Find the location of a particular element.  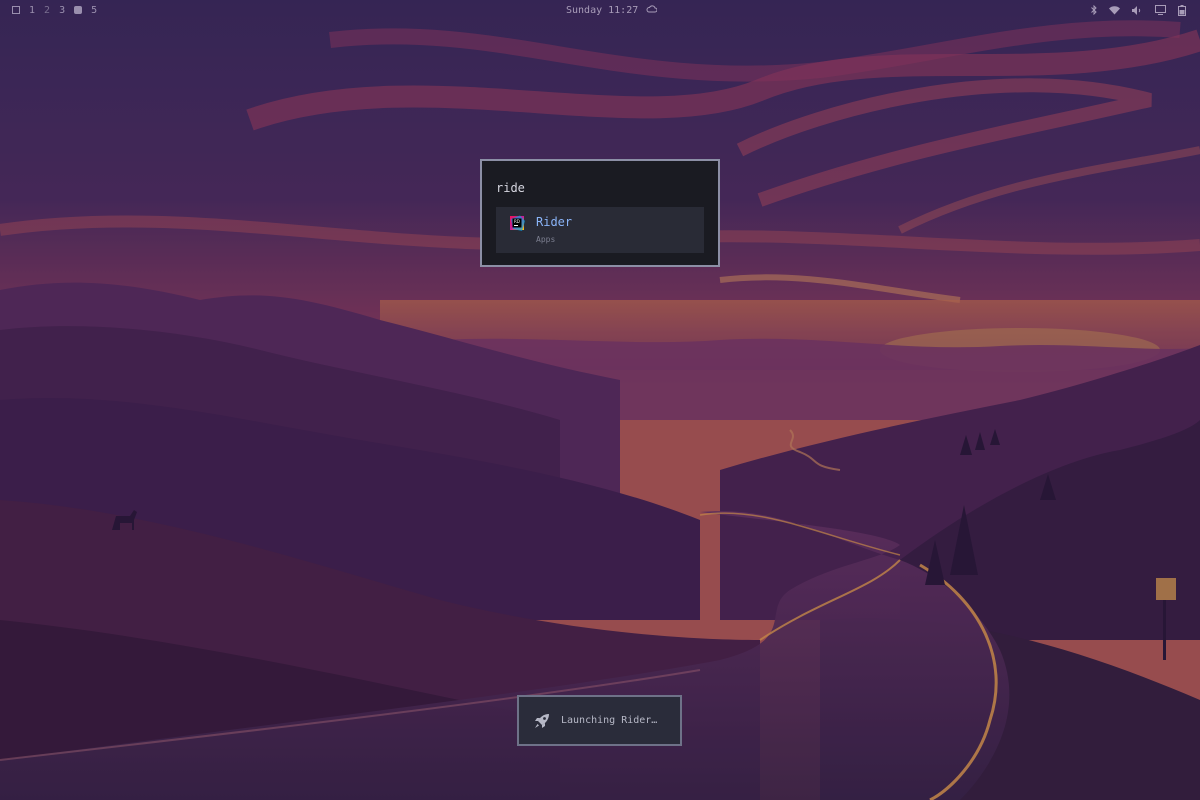

workspace-5: 5 is located at coordinates (94, 10).